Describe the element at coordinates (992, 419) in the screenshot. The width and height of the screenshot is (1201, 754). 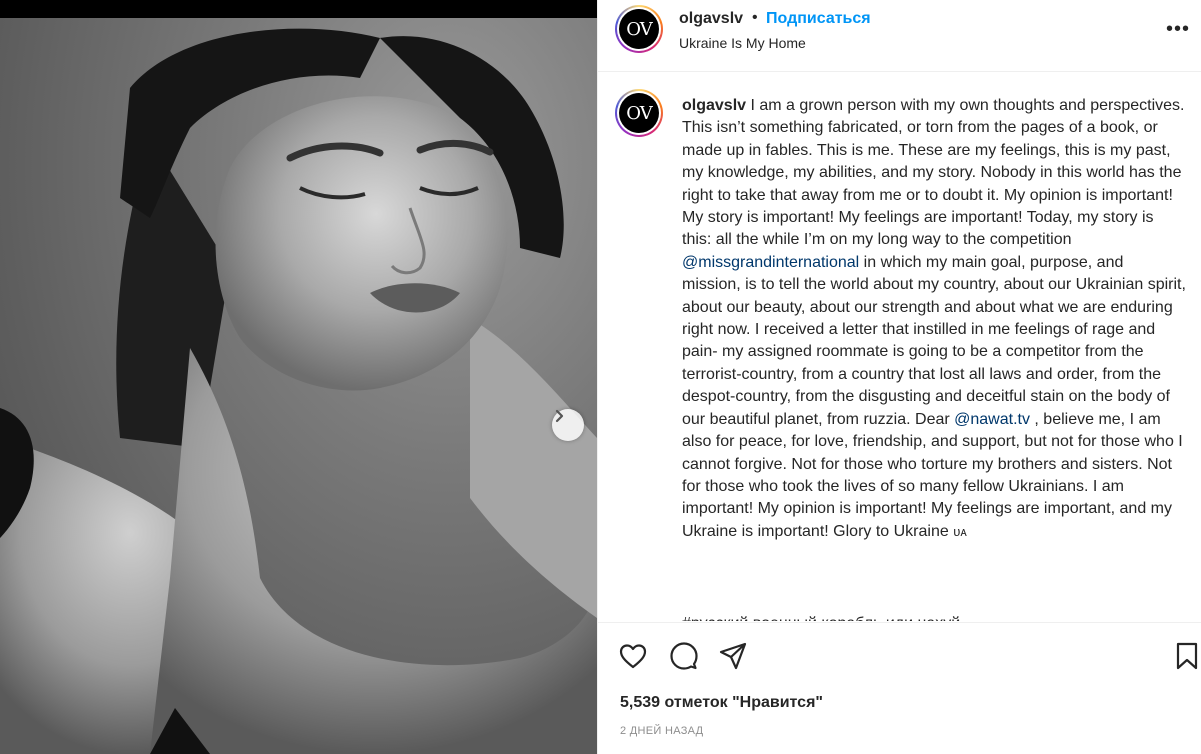
I see `mention-nawat-tv: @nawat.tv` at that location.